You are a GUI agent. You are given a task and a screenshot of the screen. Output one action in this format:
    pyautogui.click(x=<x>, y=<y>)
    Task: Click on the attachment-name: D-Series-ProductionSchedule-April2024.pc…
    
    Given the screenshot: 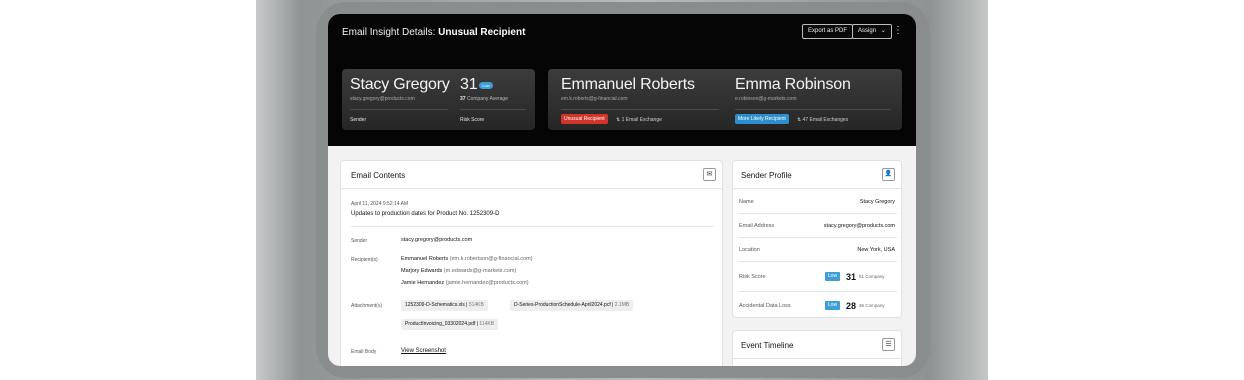 What is the action you would take?
    pyautogui.click(x=562, y=305)
    